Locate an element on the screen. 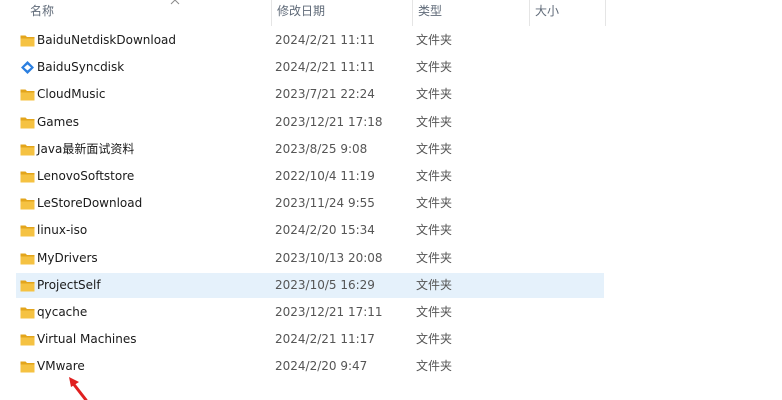  file-name: Games is located at coordinates (58, 121).